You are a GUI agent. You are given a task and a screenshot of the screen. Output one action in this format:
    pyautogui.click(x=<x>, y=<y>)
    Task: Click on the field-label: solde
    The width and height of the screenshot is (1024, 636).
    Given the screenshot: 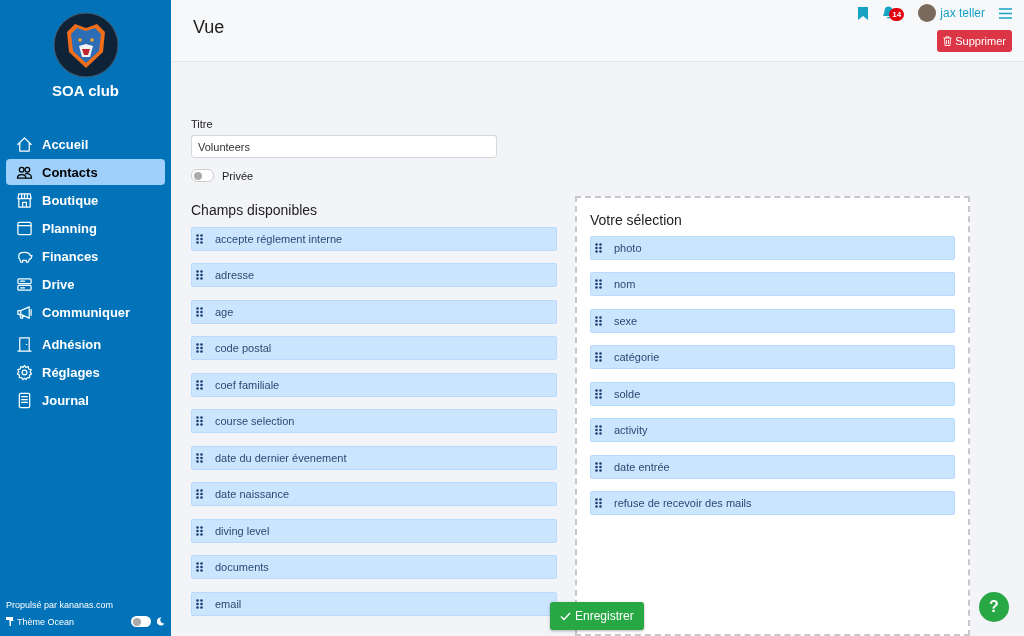 What is the action you would take?
    pyautogui.click(x=627, y=393)
    